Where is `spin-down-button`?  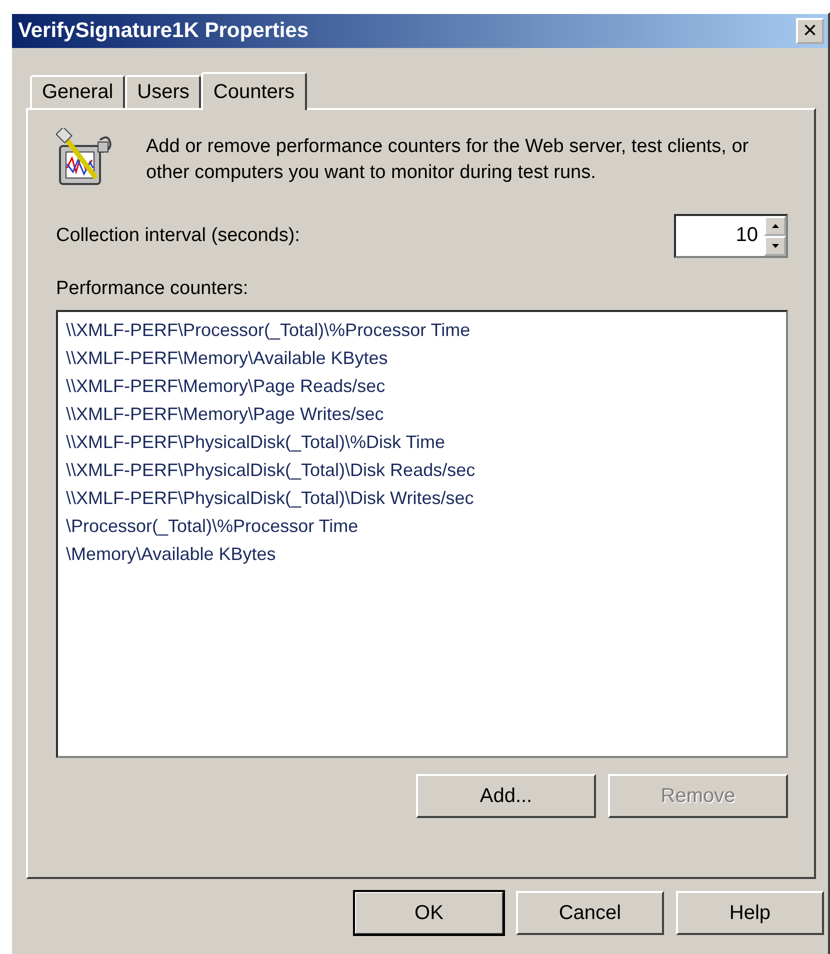
spin-down-button is located at coordinates (775, 246).